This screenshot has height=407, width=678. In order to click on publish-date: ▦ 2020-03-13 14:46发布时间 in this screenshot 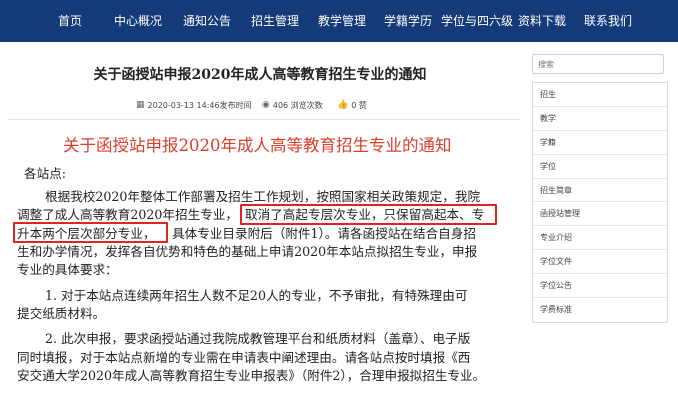, I will do `click(194, 105)`.